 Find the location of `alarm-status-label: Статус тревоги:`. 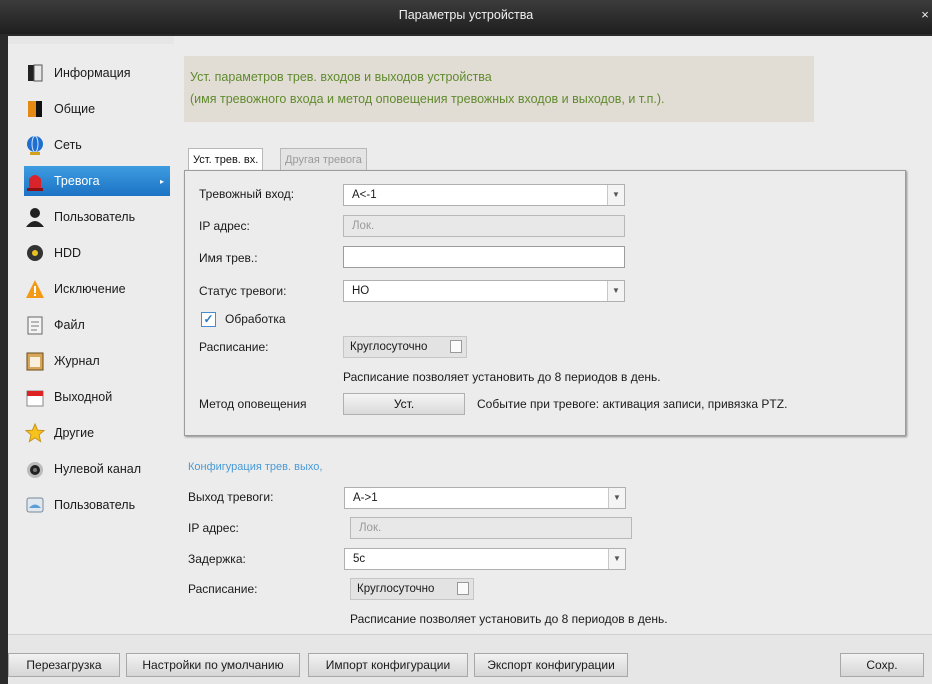

alarm-status-label: Статус тревоги: is located at coordinates (243, 291).